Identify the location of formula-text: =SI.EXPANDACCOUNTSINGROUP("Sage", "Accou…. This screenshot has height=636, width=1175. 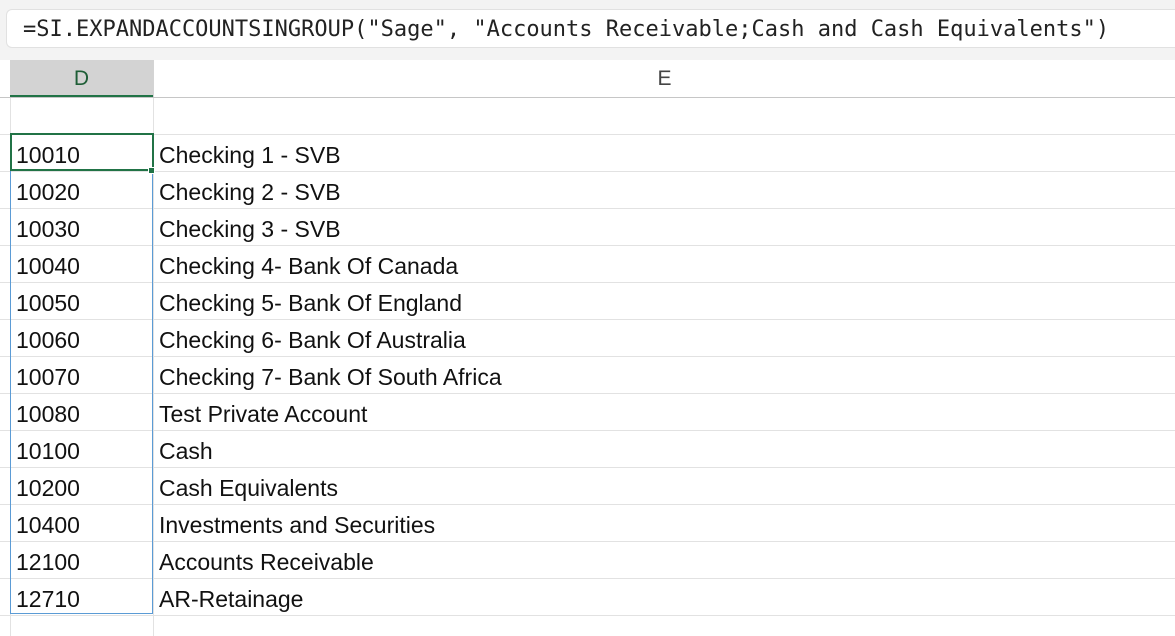
(566, 30).